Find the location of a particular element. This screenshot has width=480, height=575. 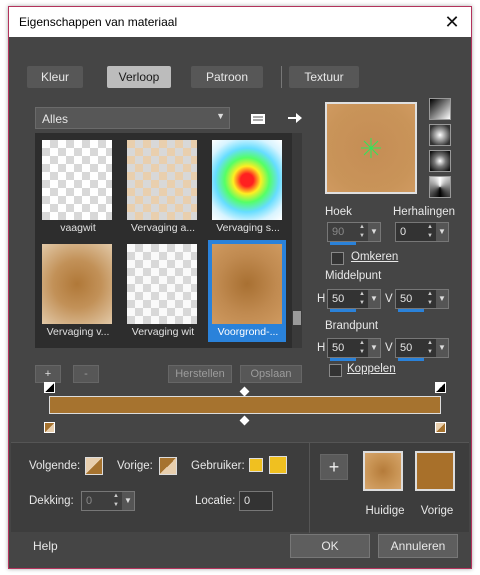

prev-label: Vorige: is located at coordinates (135, 466).